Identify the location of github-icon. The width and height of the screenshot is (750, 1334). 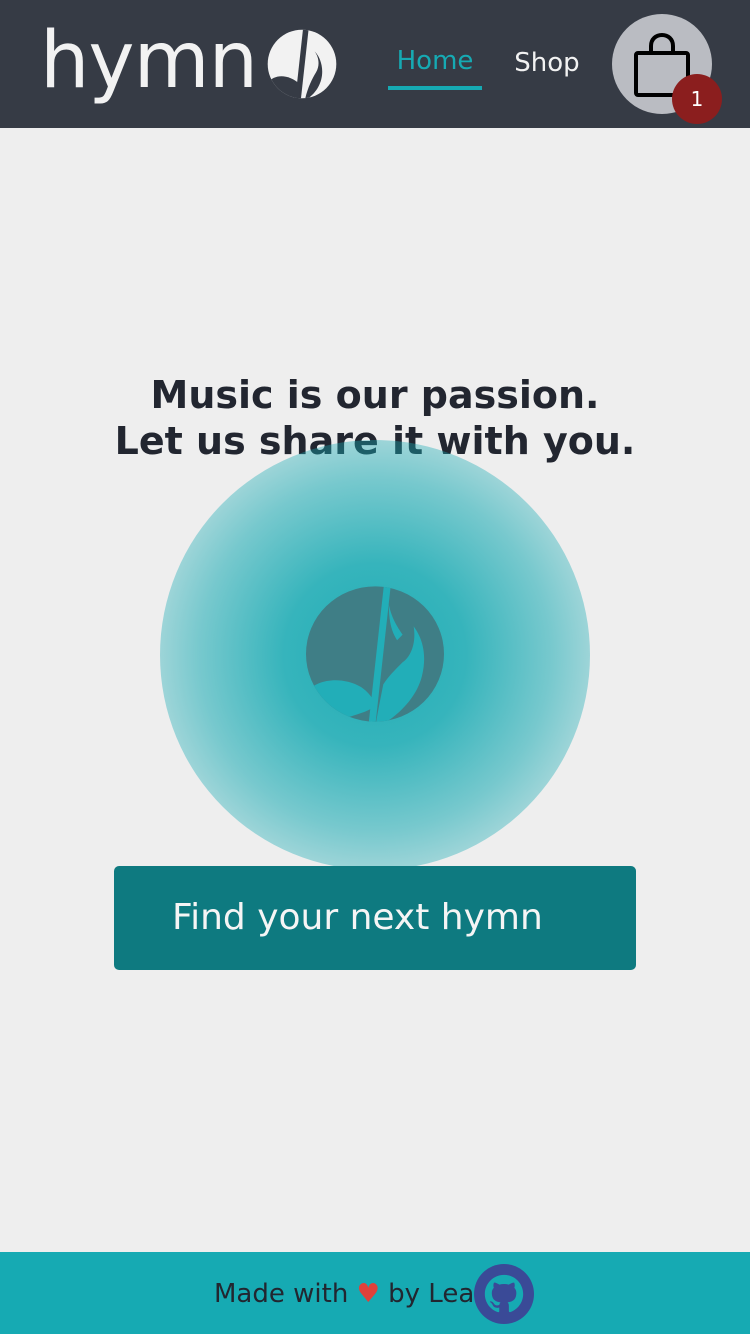
(504, 1293).